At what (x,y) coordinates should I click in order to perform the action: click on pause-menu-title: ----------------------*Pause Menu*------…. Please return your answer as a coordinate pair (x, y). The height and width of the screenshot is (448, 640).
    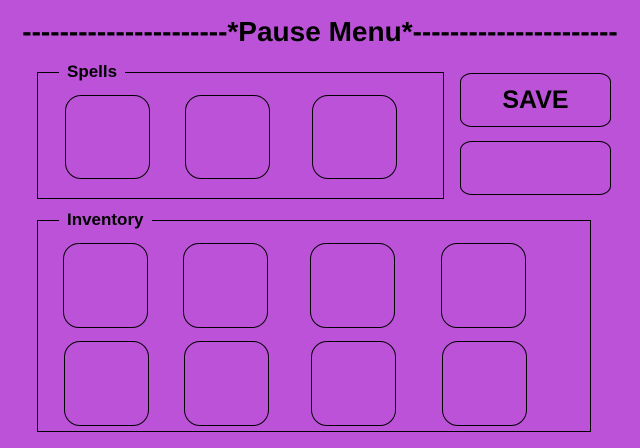
    Looking at the image, I should click on (320, 31).